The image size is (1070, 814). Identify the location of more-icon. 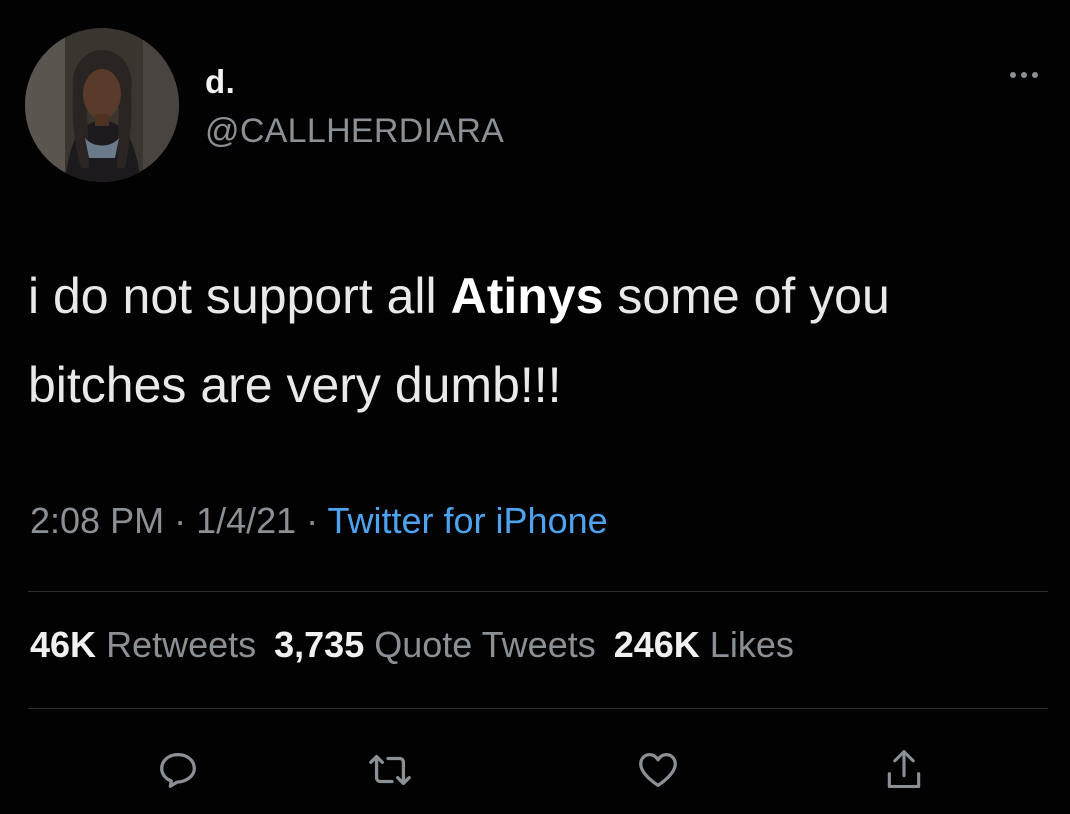
(1024, 75).